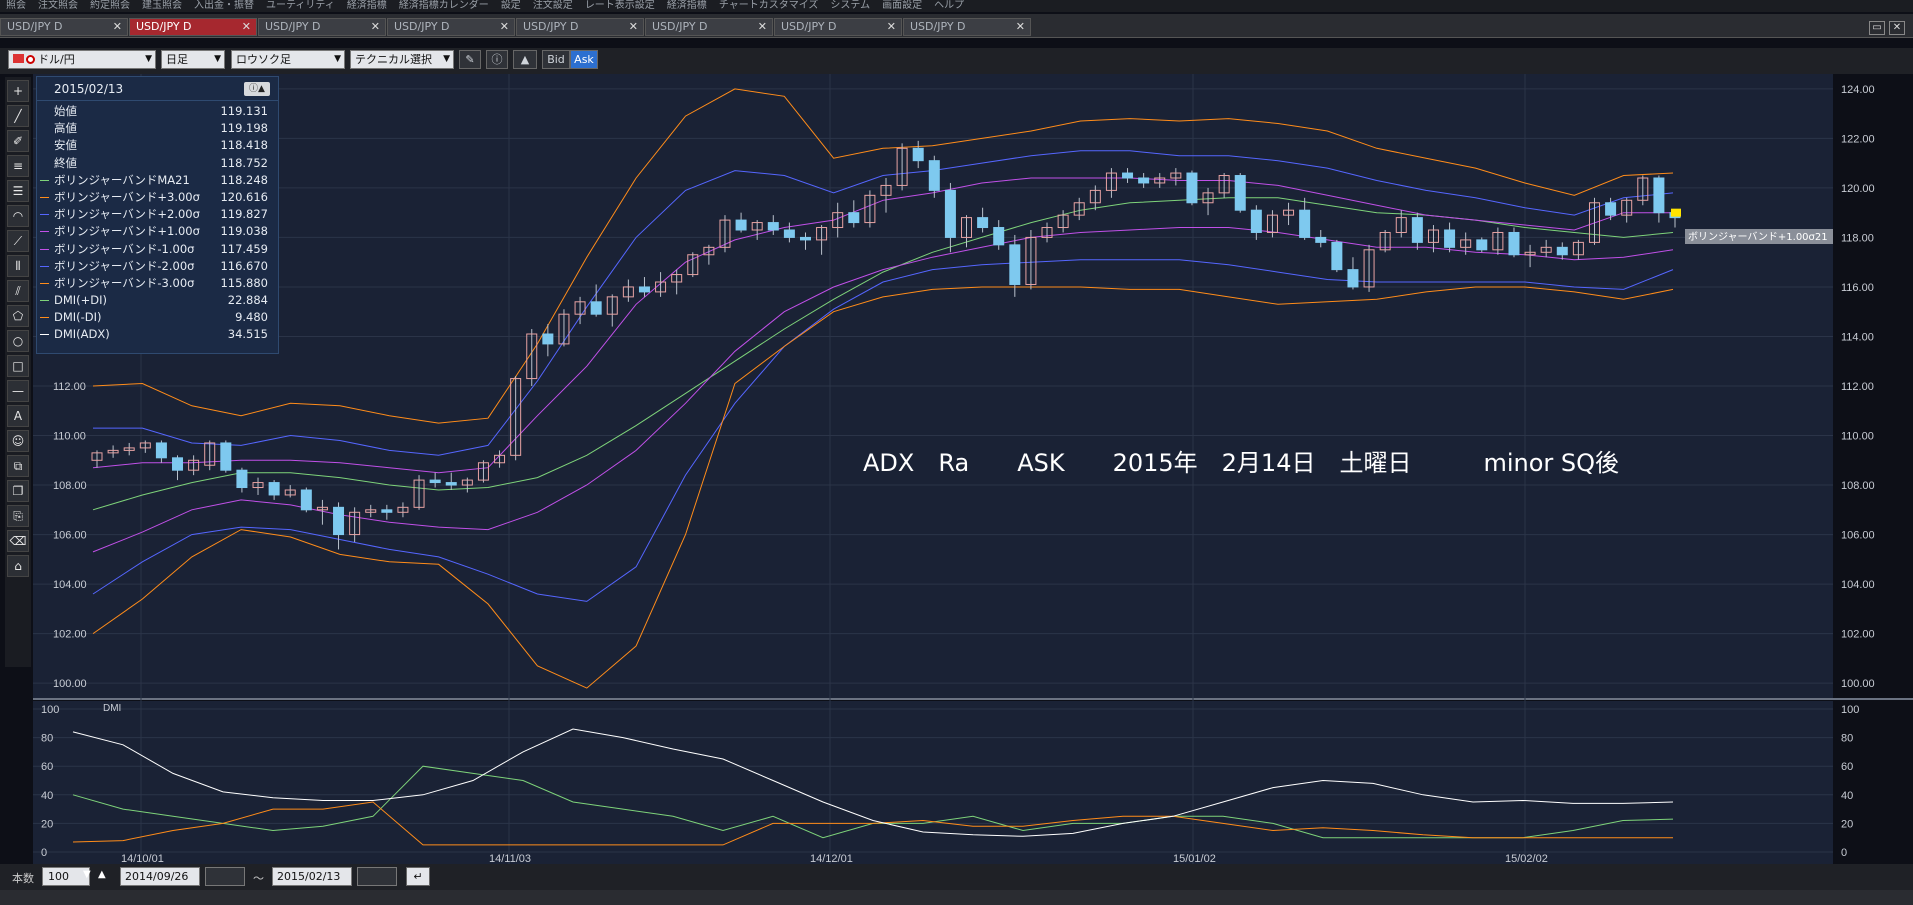  I want to click on ask-button: Ask, so click(584, 59).